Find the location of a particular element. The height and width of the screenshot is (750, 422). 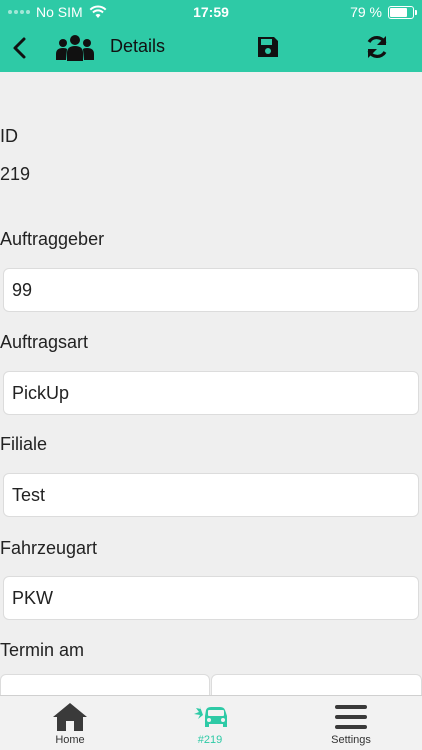

auftragsart-field: PickUp is located at coordinates (211, 393).